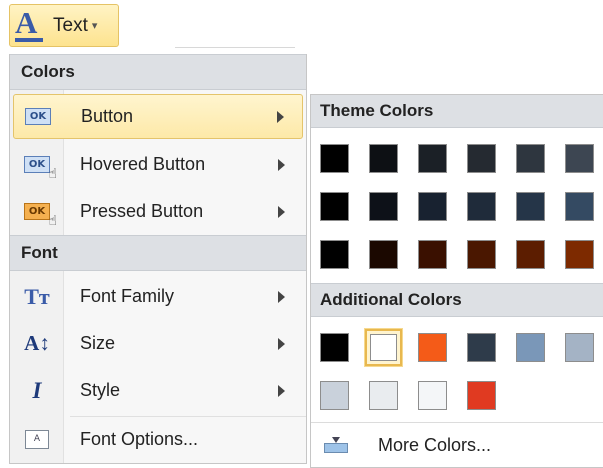 This screenshot has width=603, height=468. I want to click on menu-item-font-family: Tт Font Family, so click(158, 296).